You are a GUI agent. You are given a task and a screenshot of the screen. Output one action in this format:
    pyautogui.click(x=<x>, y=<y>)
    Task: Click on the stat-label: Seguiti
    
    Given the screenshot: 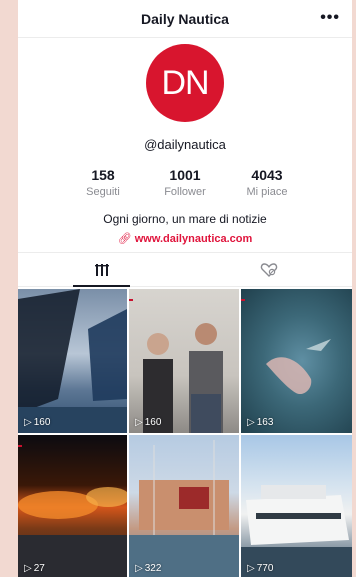 What is the action you would take?
    pyautogui.click(x=103, y=192)
    